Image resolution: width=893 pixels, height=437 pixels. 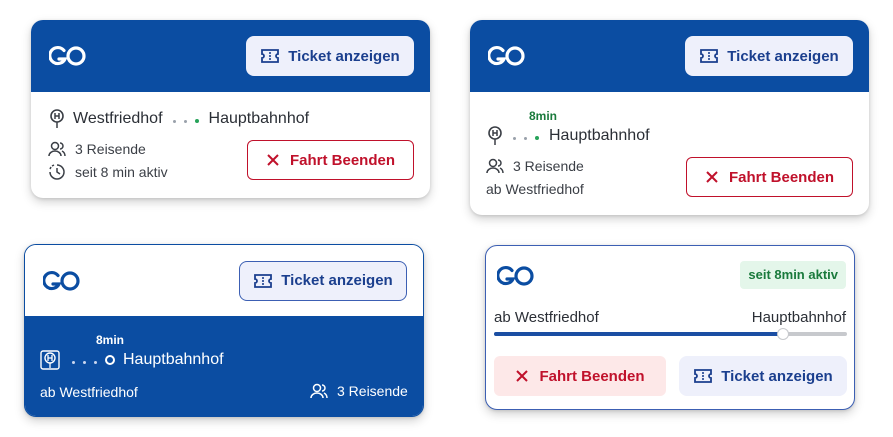 What do you see at coordinates (121, 172) in the screenshot?
I see `active-duration: seit 8 min aktiv` at bounding box center [121, 172].